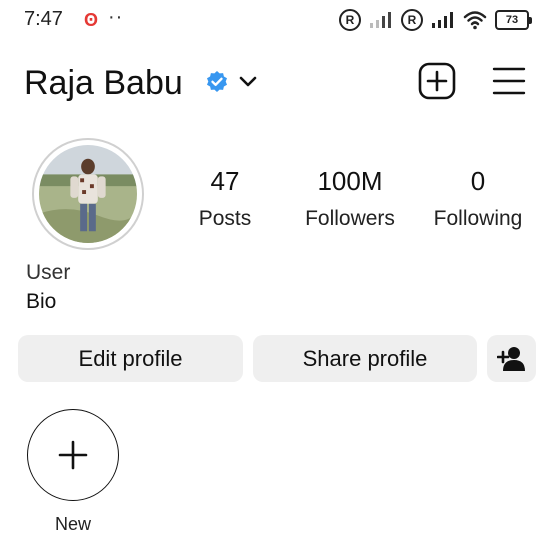  What do you see at coordinates (509, 81) in the screenshot?
I see `menu-icon` at bounding box center [509, 81].